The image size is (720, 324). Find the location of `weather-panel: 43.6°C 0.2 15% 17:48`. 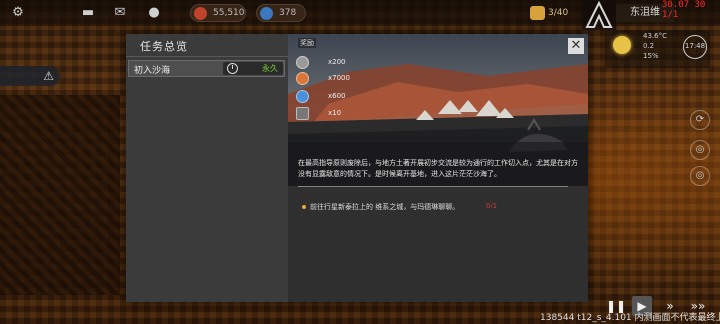

weather-panel: 43.6°C 0.2 15% 17:48 is located at coordinates (657, 49).